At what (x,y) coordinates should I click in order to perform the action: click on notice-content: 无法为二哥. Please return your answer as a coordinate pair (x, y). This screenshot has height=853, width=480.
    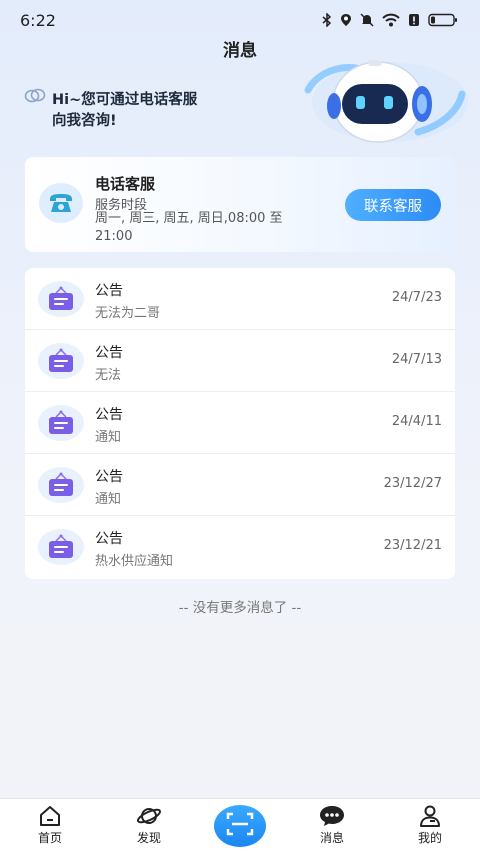
    Looking at the image, I should click on (128, 313).